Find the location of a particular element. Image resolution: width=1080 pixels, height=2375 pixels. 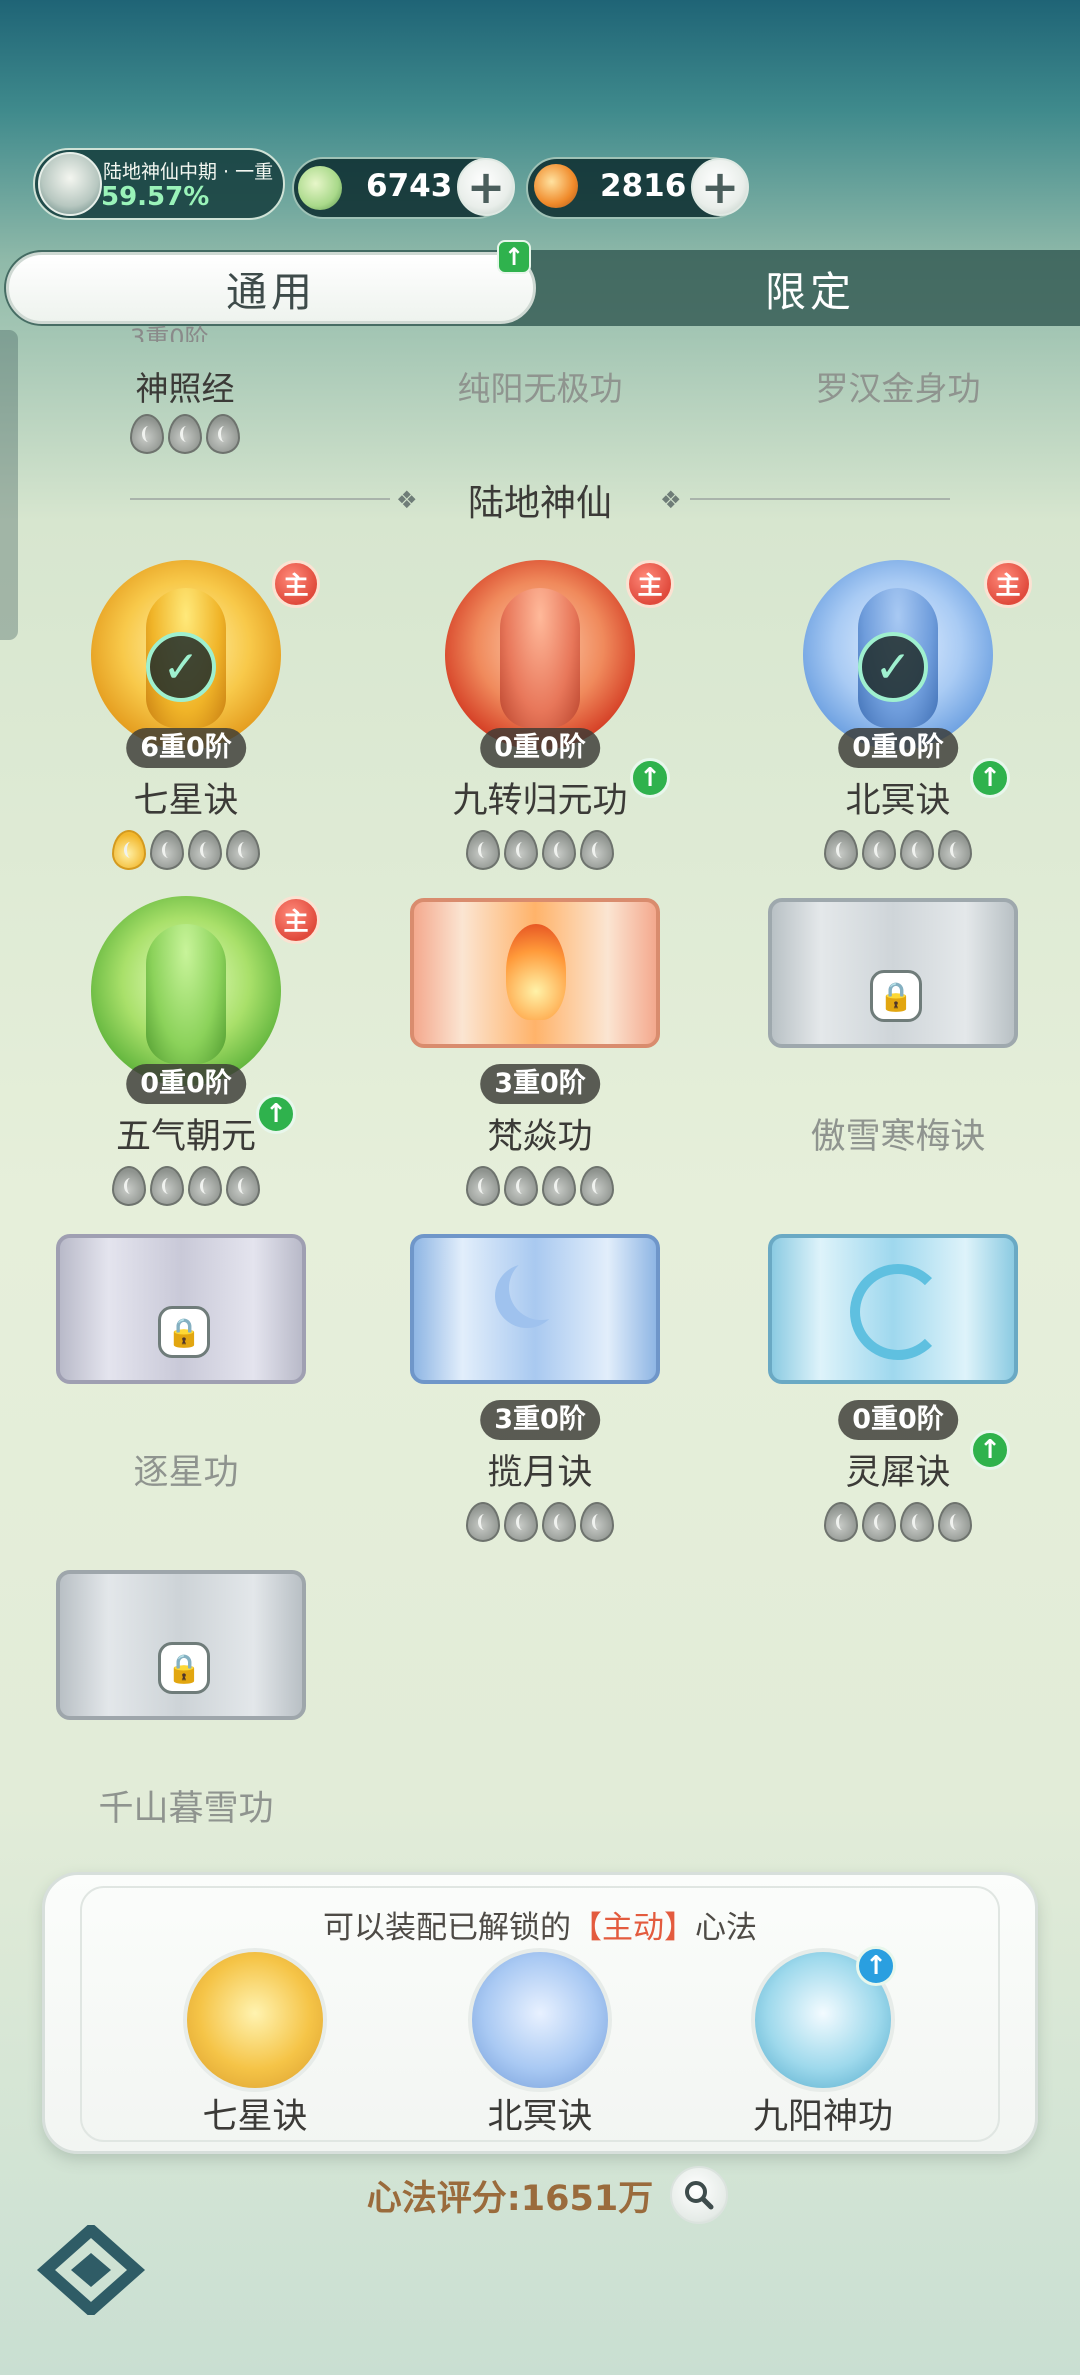

currency-2-value: 2816 is located at coordinates (643, 186).